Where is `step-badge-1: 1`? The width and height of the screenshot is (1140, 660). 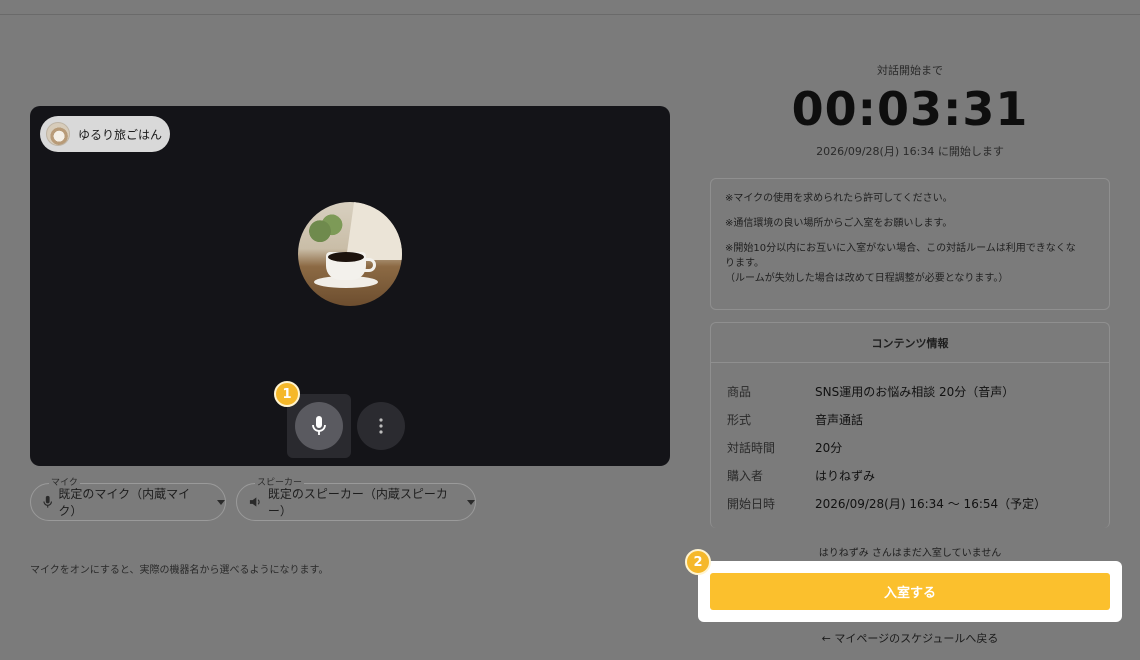
step-badge-1: 1 is located at coordinates (287, 394).